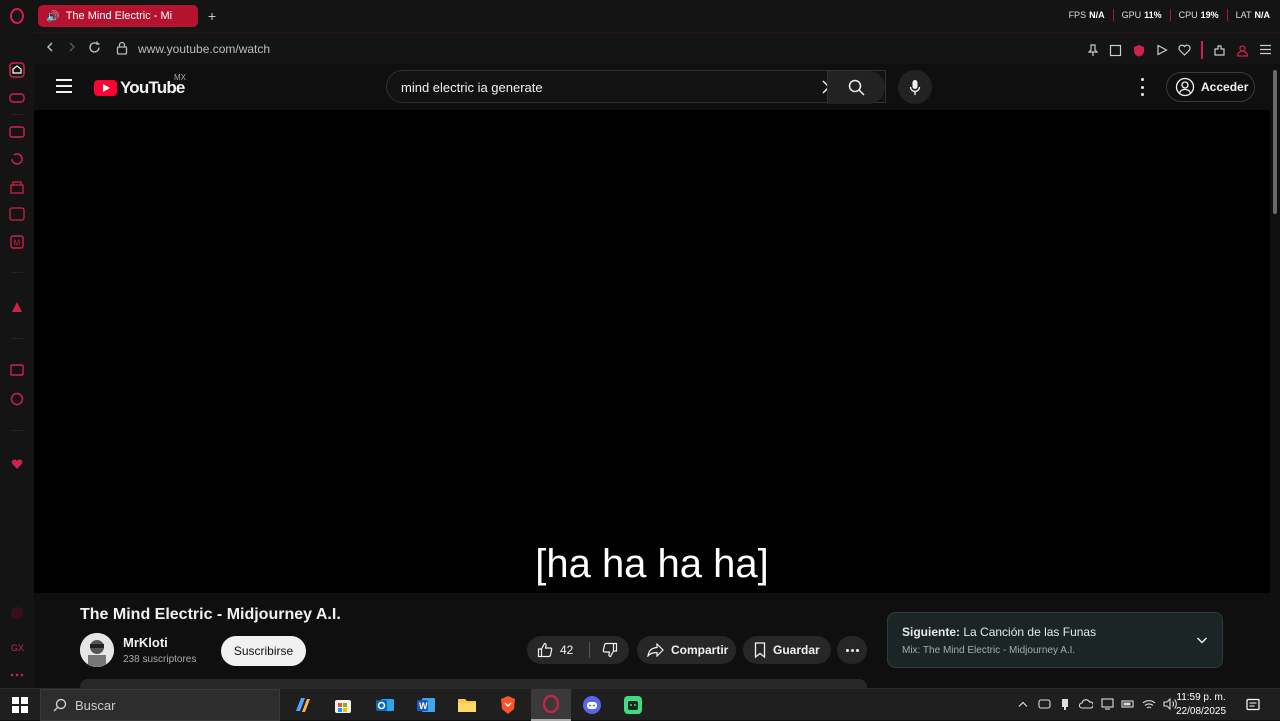 Image resolution: width=1280 pixels, height=721 pixels. I want to click on sign-in-button: Acceder, so click(1210, 87).